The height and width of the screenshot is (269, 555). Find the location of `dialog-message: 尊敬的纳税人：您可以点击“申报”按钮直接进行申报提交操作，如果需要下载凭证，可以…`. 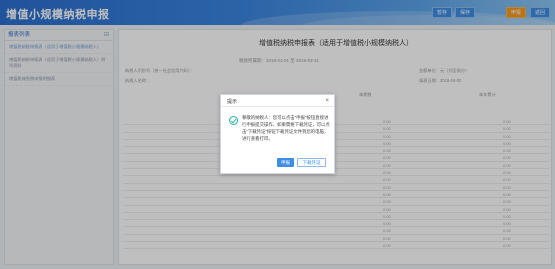

dialog-message: 尊敬的纳税人：您可以点击“申报”按钮直接进行申报提交操作，如果需要下载凭证，可以… is located at coordinates (286, 128).